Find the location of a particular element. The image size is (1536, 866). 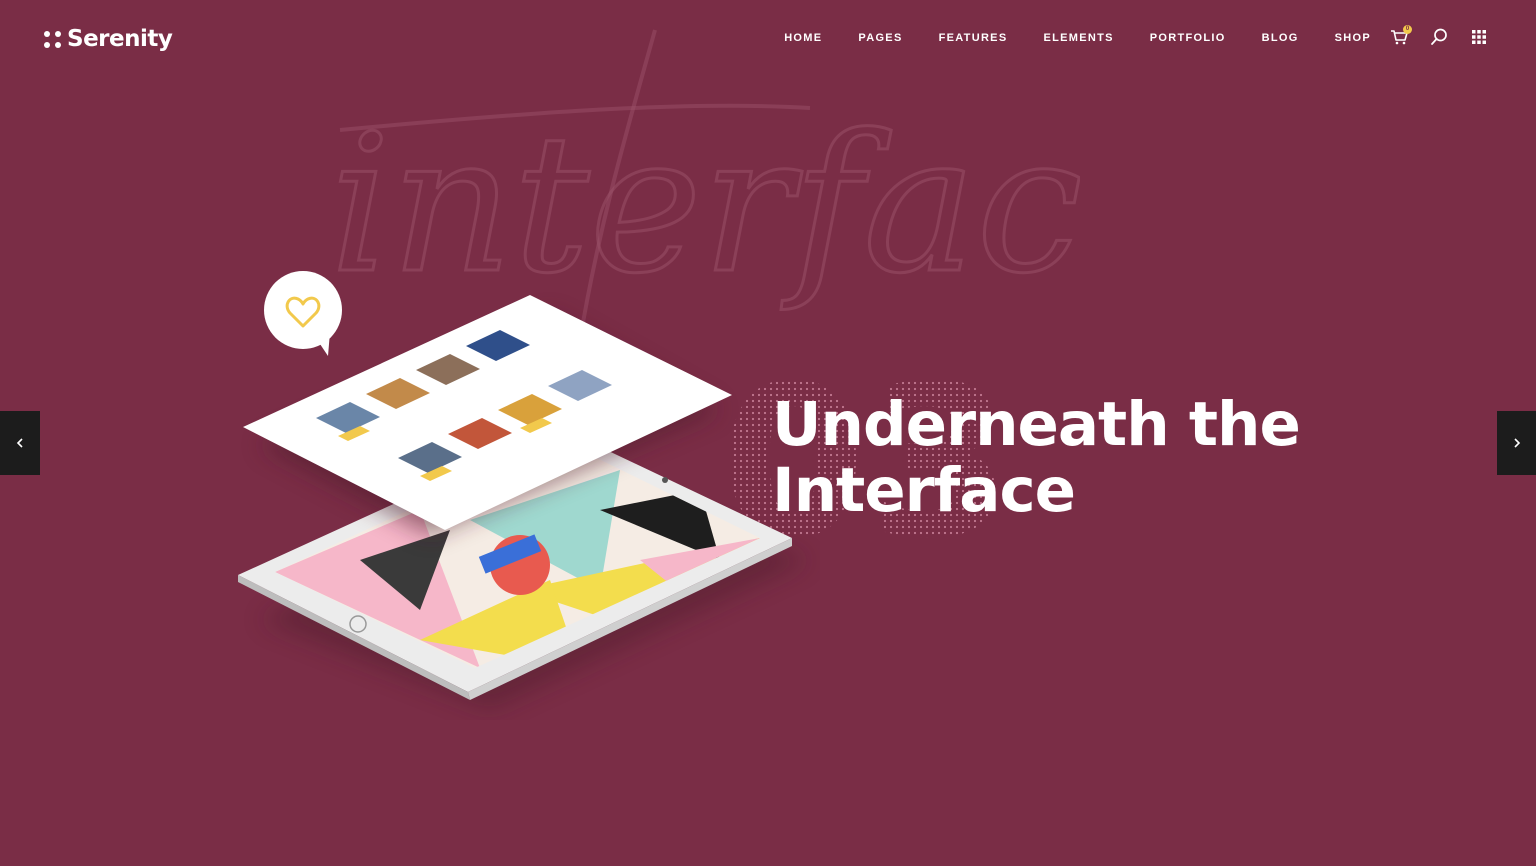

search-button is located at coordinates (1439, 37).